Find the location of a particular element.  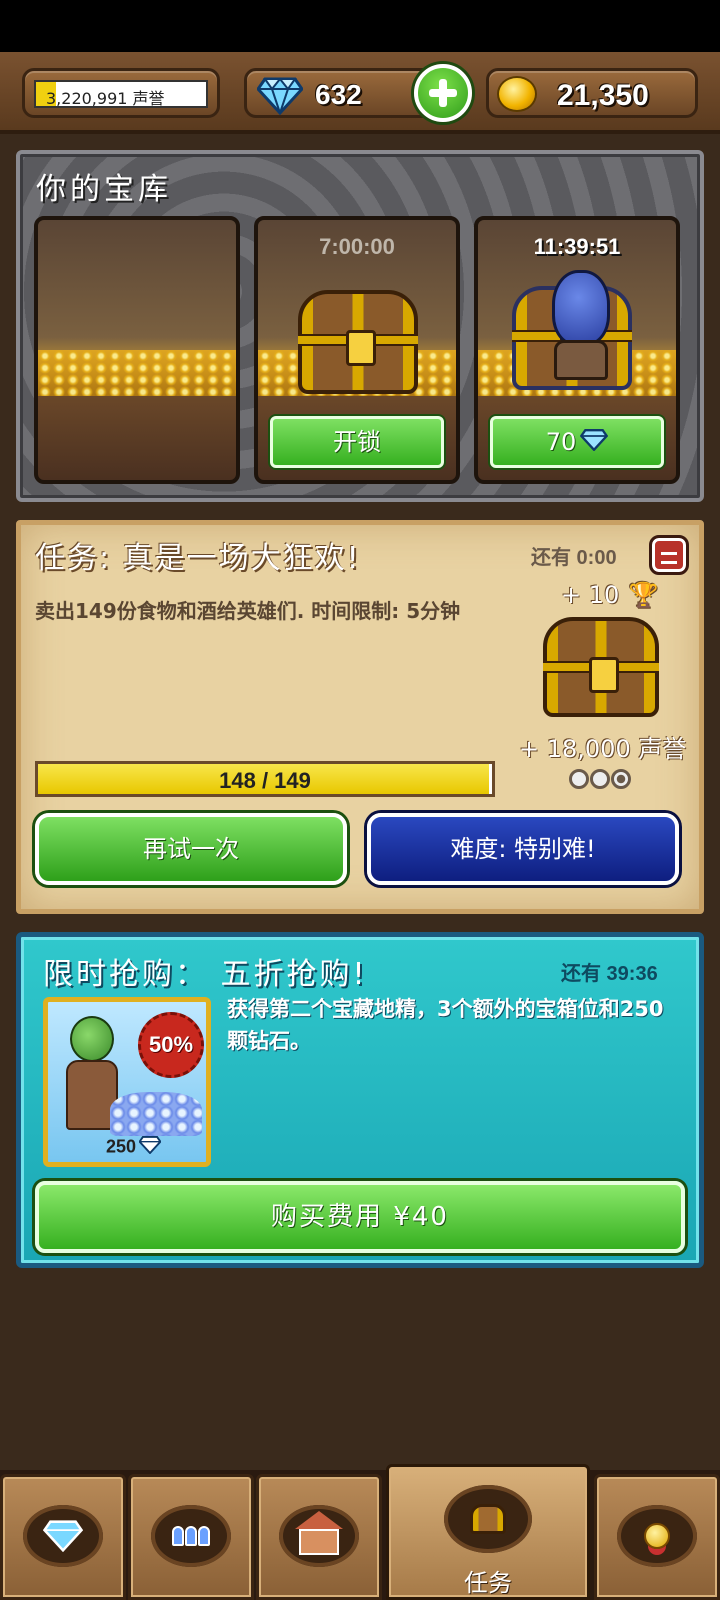

status-bar is located at coordinates (360, 26).